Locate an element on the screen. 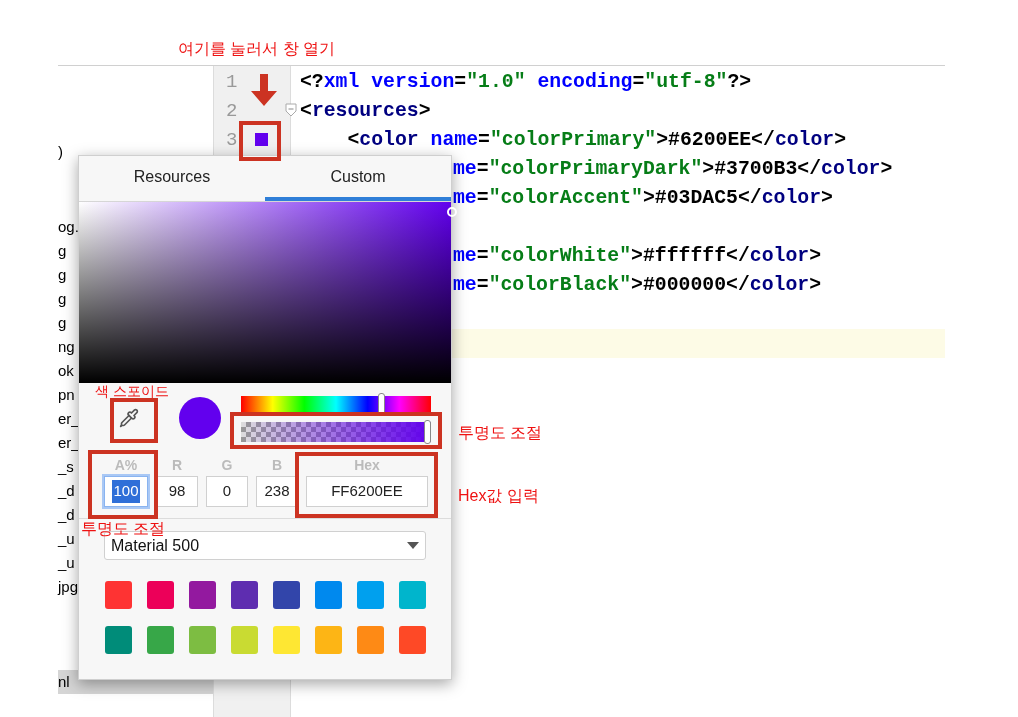 This screenshot has height=717, width=1018. value-field: 98 is located at coordinates (177, 491).